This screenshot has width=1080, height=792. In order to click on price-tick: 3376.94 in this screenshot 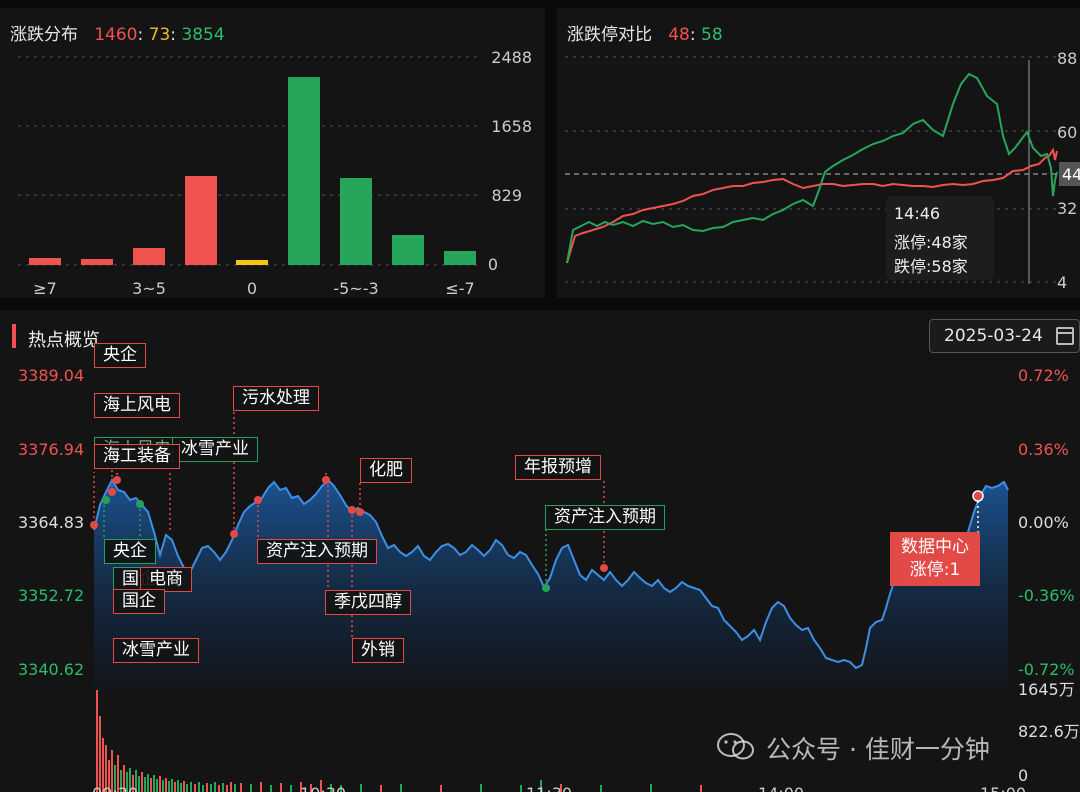, I will do `click(51, 449)`.